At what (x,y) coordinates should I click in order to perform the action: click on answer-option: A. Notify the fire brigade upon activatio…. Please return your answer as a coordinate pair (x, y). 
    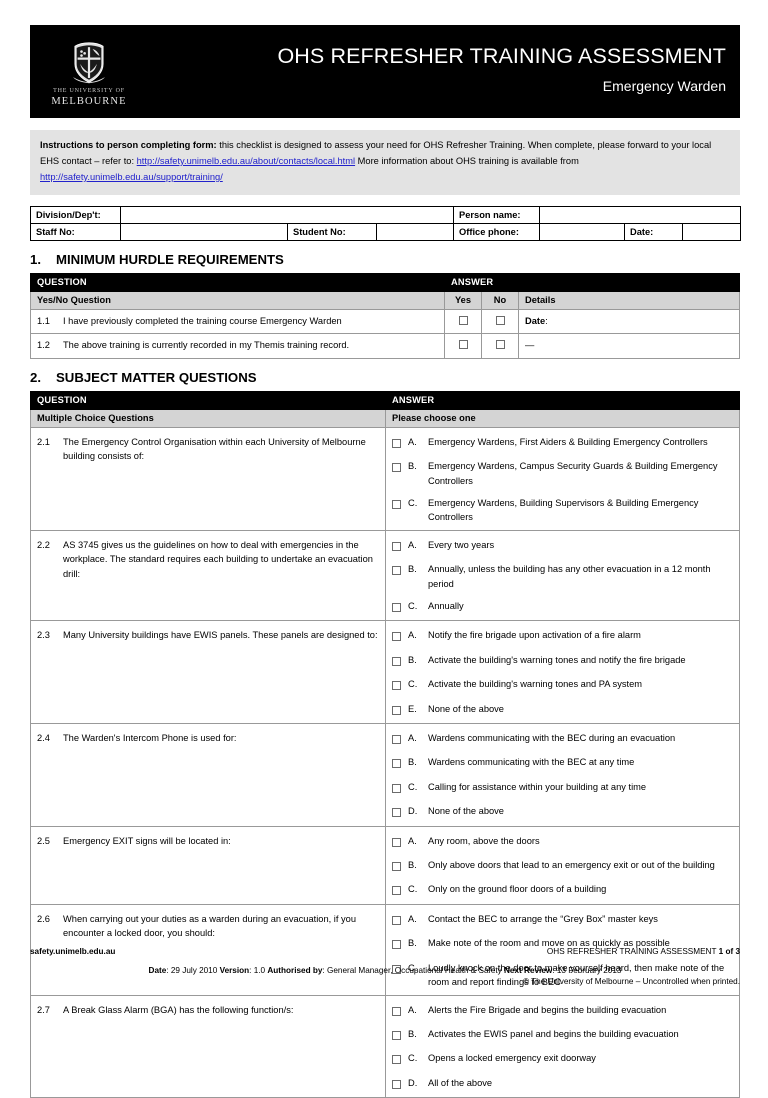
    Looking at the image, I should click on (562, 636).